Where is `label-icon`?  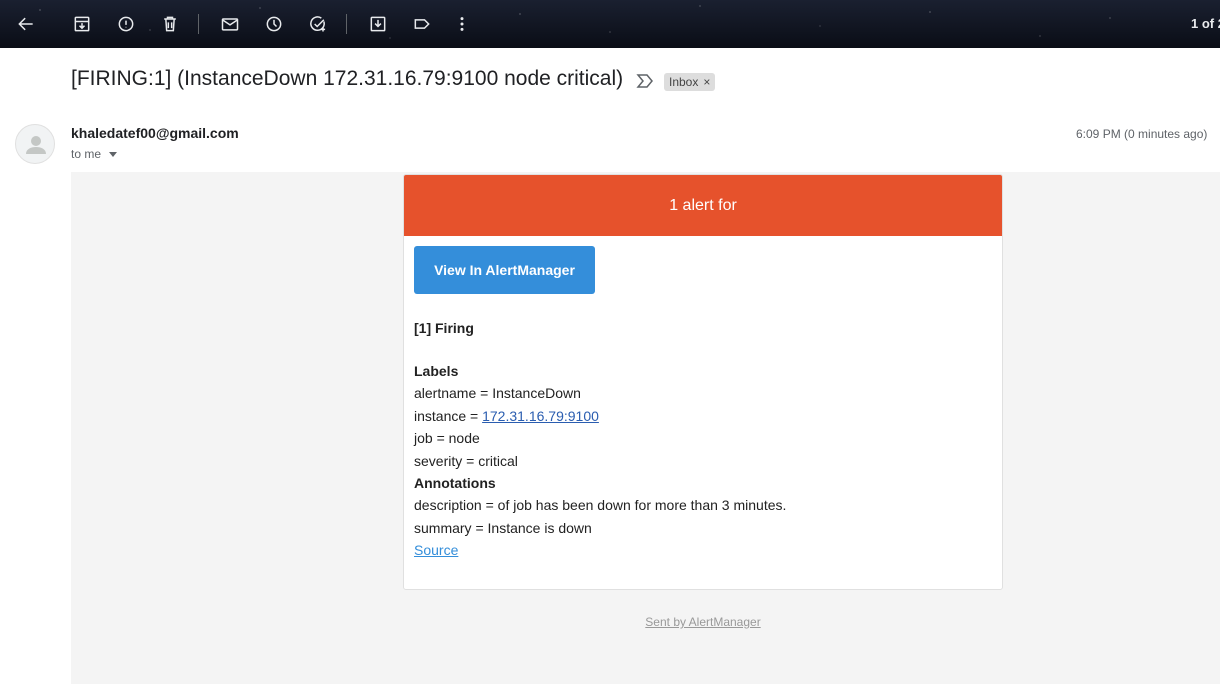 label-icon is located at coordinates (422, 24).